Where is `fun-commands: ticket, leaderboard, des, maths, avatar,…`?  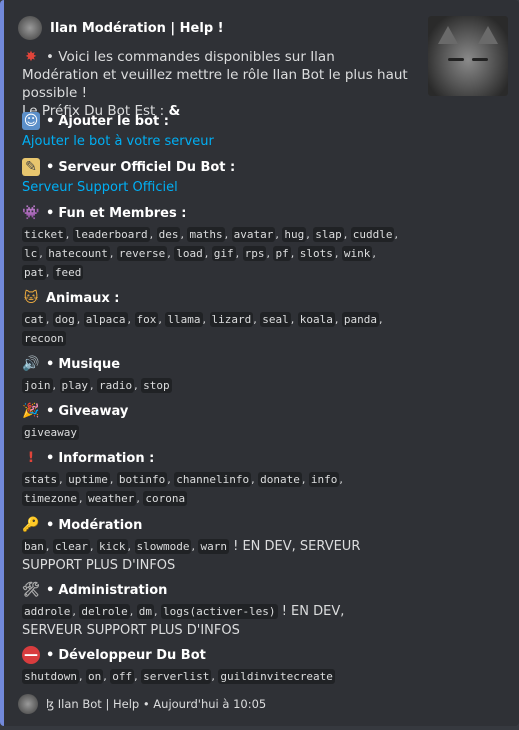
fun-commands: ticket, leaderboard, des, maths, avatar,… is located at coordinates (212, 253).